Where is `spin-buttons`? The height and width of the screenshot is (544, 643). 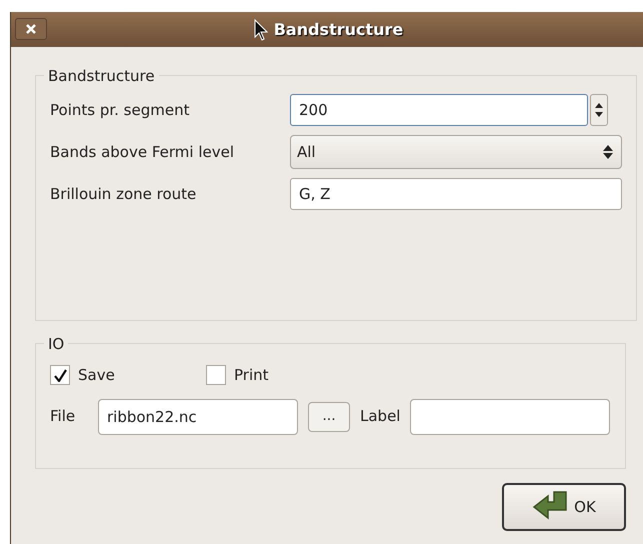 spin-buttons is located at coordinates (599, 110).